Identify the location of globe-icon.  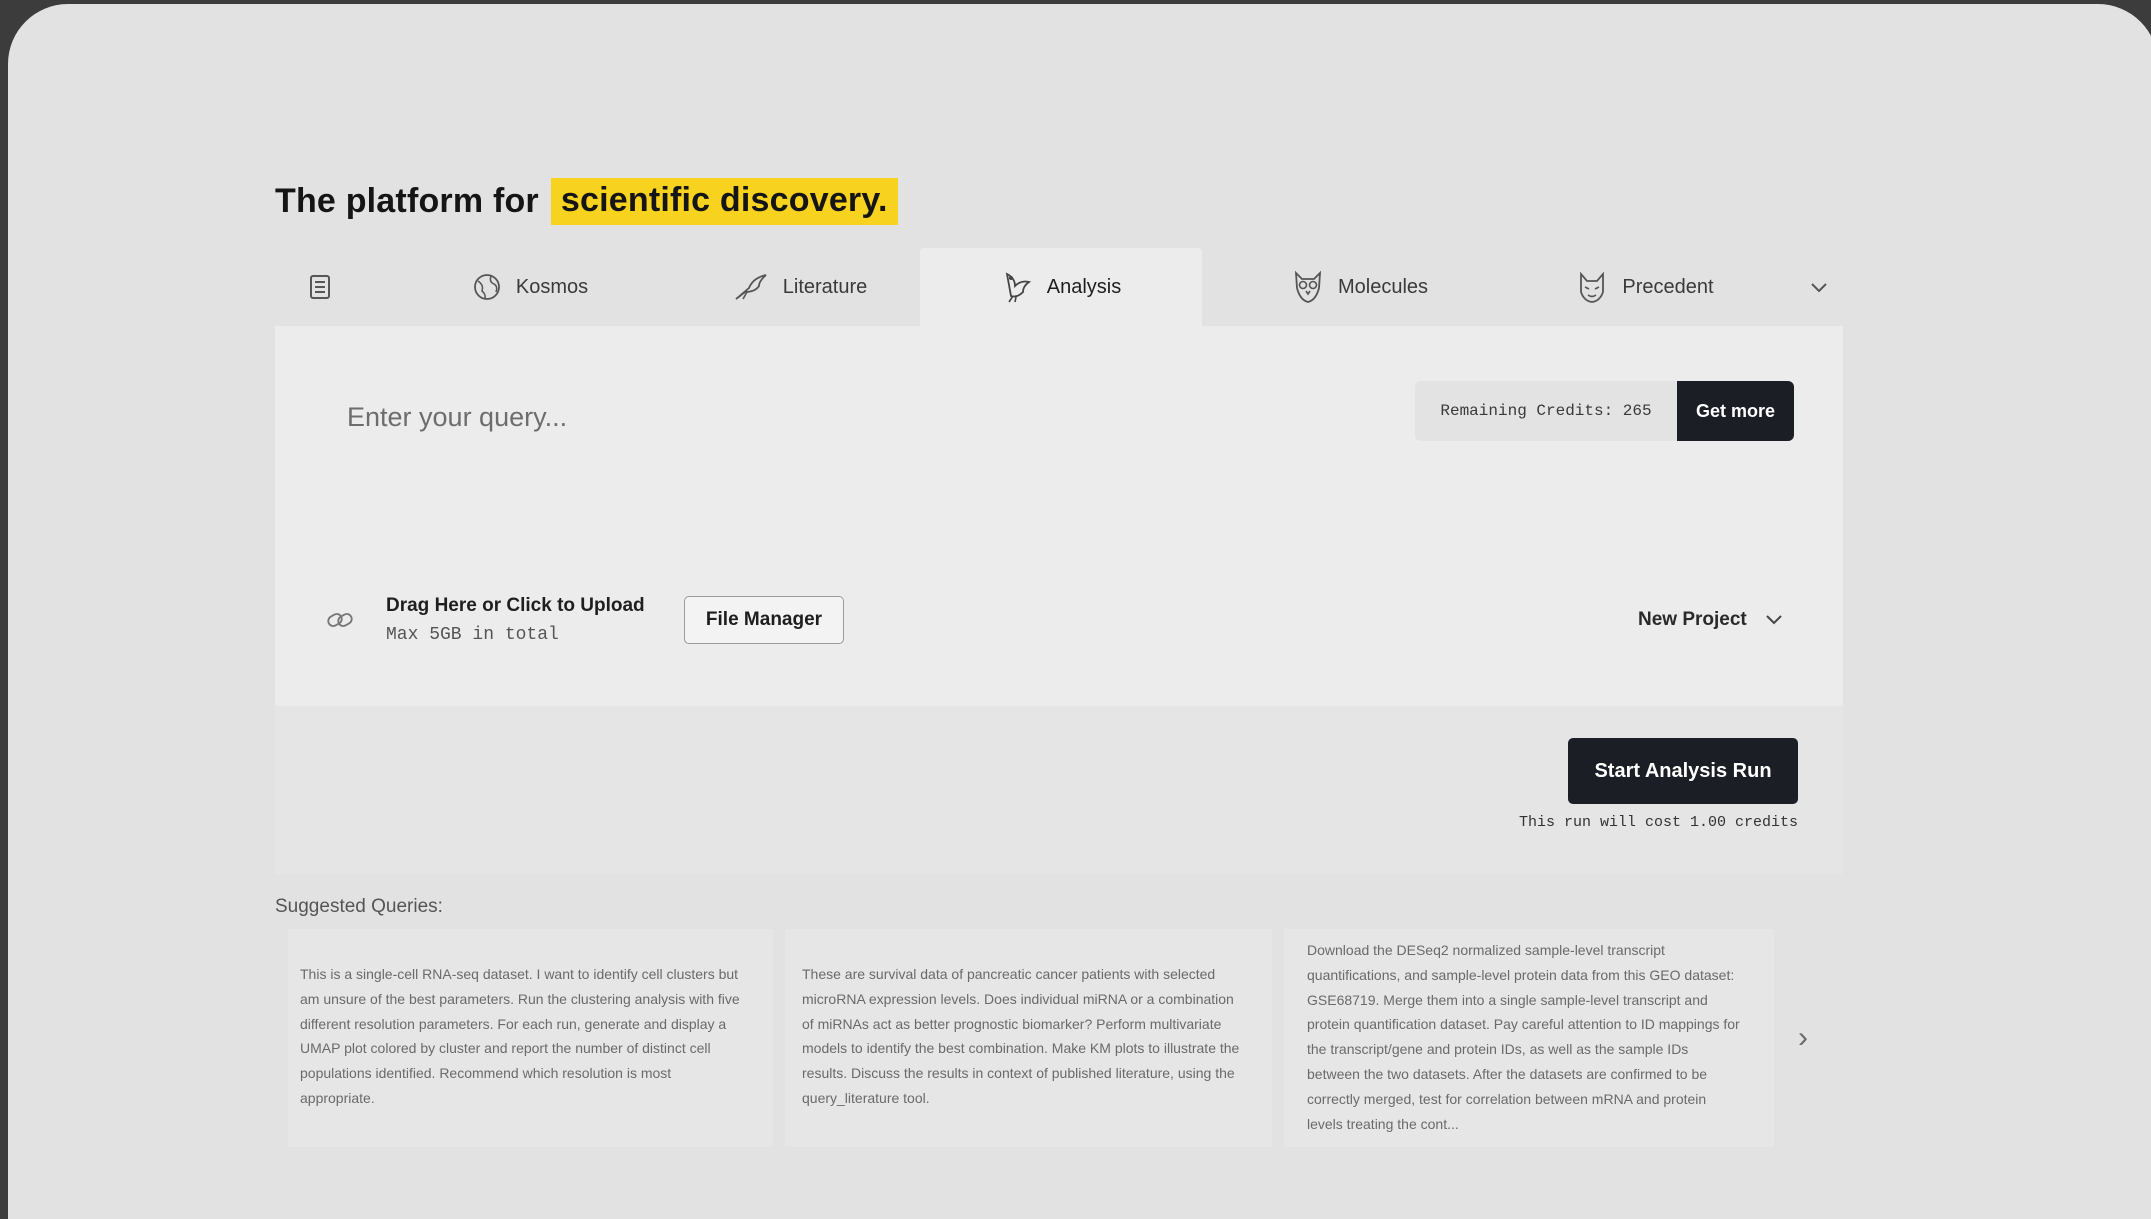
(487, 287).